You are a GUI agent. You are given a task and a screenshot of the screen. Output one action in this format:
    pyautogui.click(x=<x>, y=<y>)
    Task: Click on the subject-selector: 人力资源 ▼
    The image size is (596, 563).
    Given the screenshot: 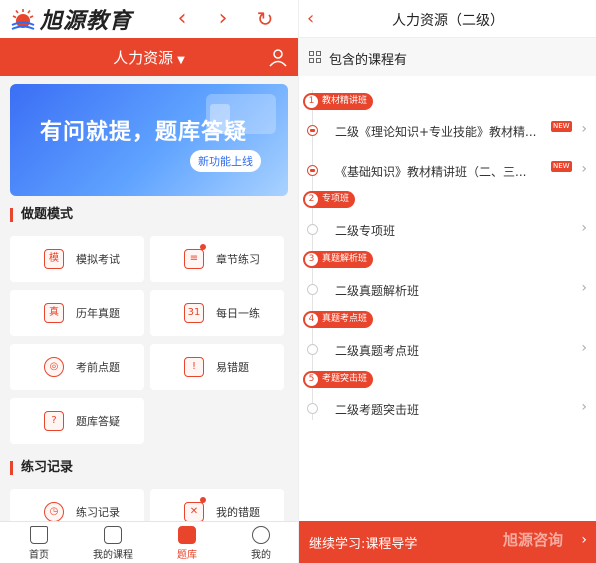 What is the action you would take?
    pyautogui.click(x=149, y=57)
    